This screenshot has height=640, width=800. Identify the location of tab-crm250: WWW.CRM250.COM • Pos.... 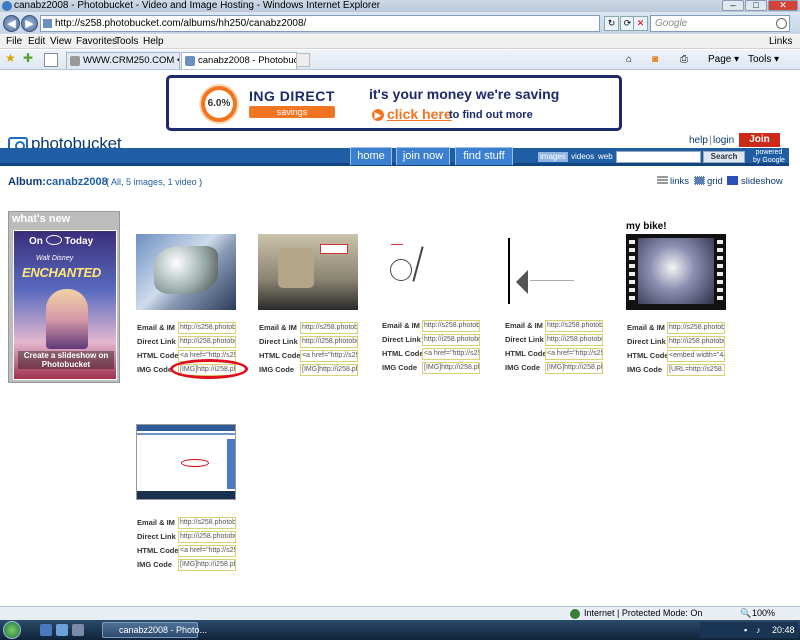
(123, 60).